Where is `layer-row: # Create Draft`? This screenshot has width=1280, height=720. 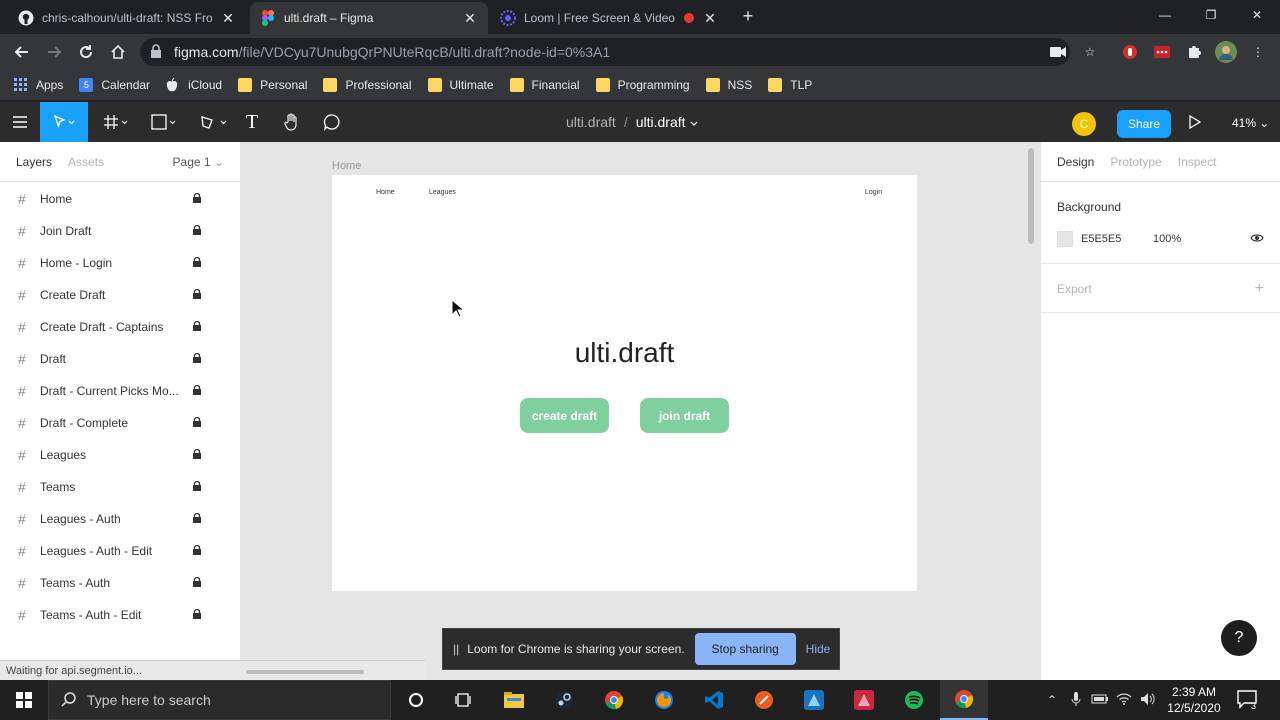 layer-row: # Create Draft is located at coordinates (120, 295).